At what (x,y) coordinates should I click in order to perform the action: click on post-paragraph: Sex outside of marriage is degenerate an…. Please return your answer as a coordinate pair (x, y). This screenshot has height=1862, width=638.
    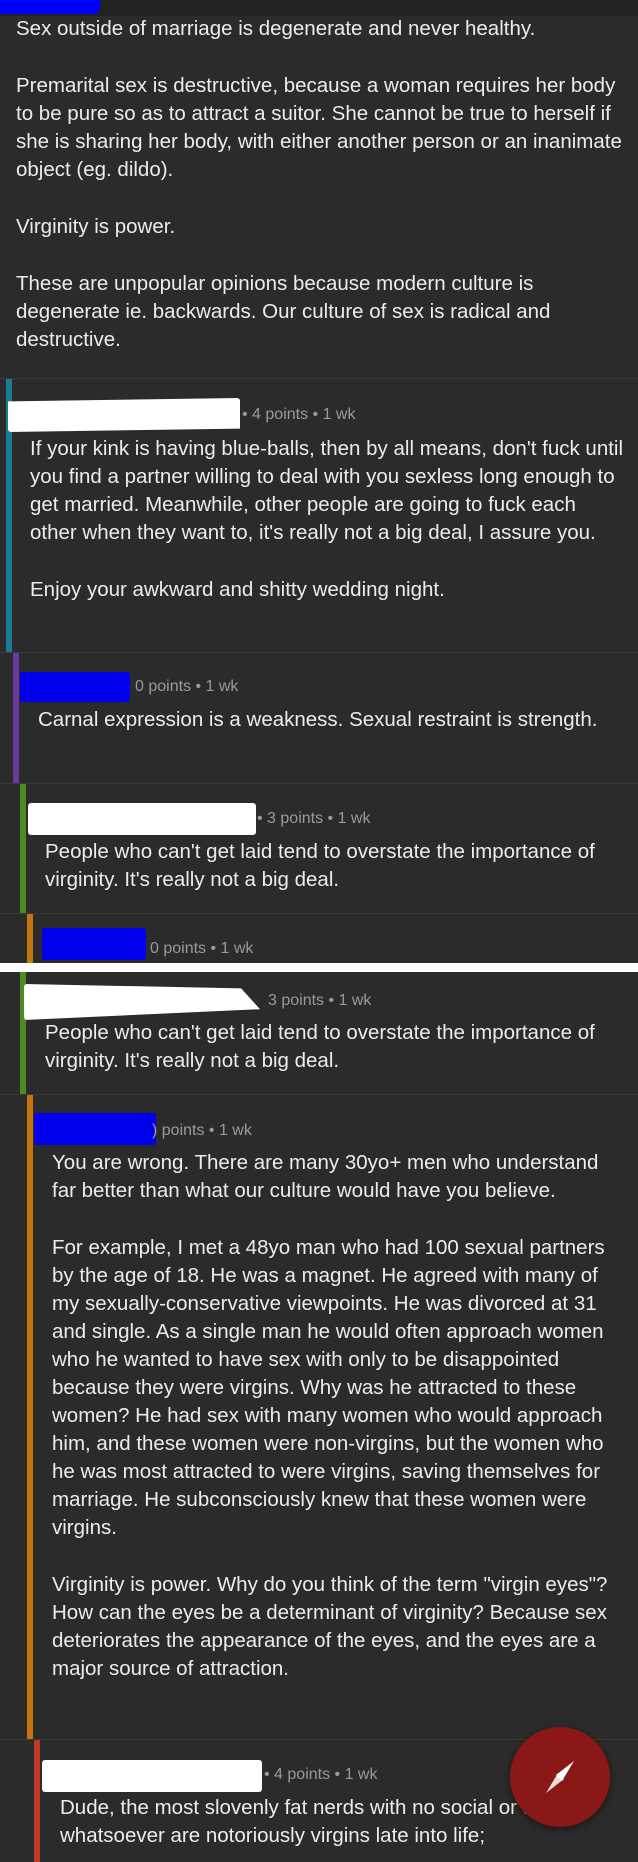
    Looking at the image, I should click on (276, 28).